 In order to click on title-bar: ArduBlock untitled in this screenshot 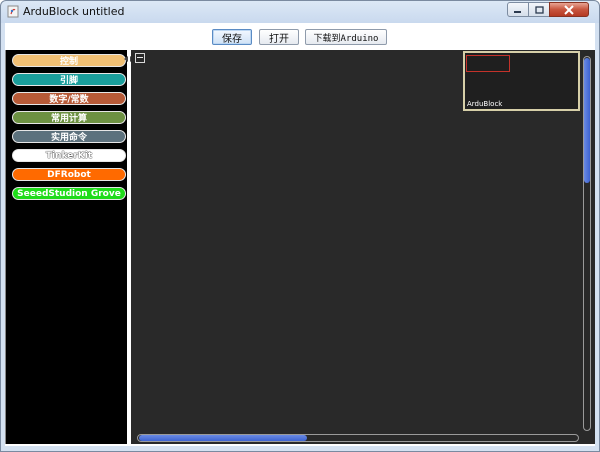, I will do `click(300, 12)`.